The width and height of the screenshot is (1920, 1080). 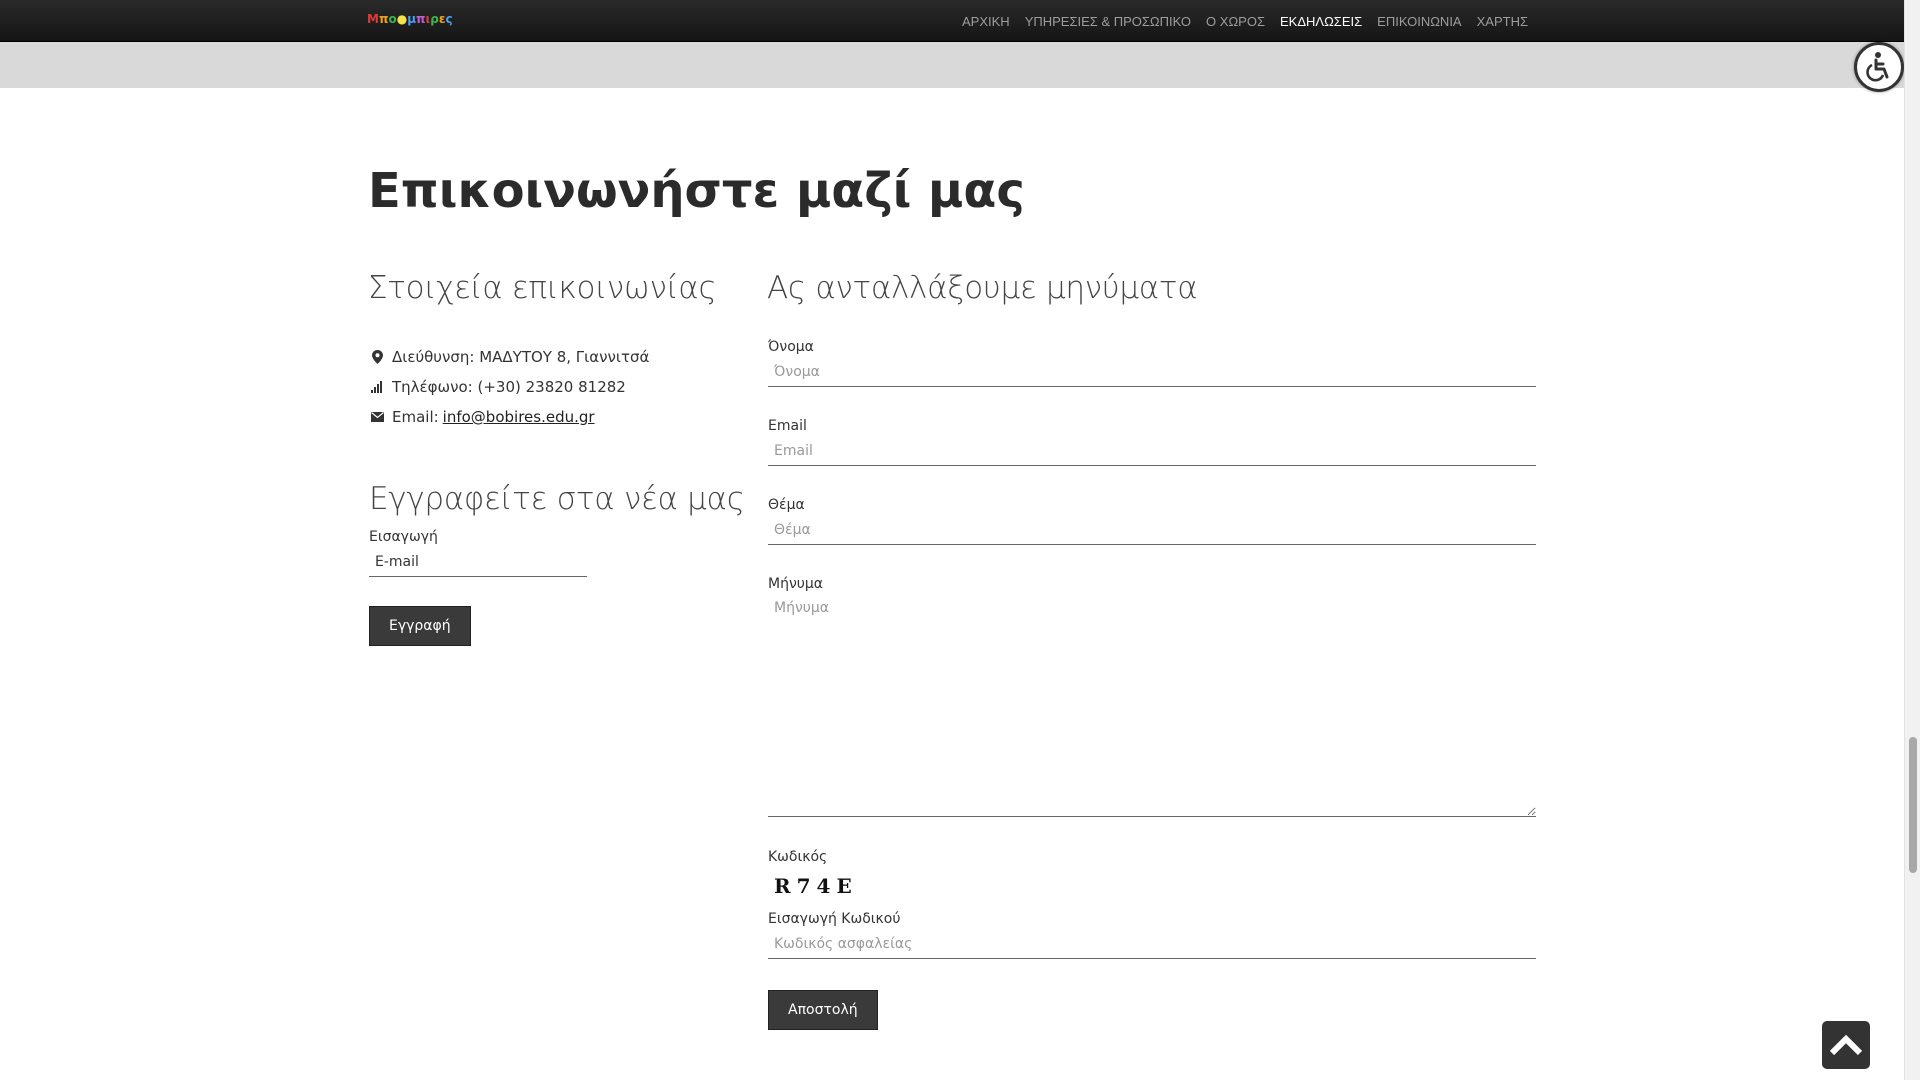 I want to click on logo-char: ●, so click(x=402, y=19).